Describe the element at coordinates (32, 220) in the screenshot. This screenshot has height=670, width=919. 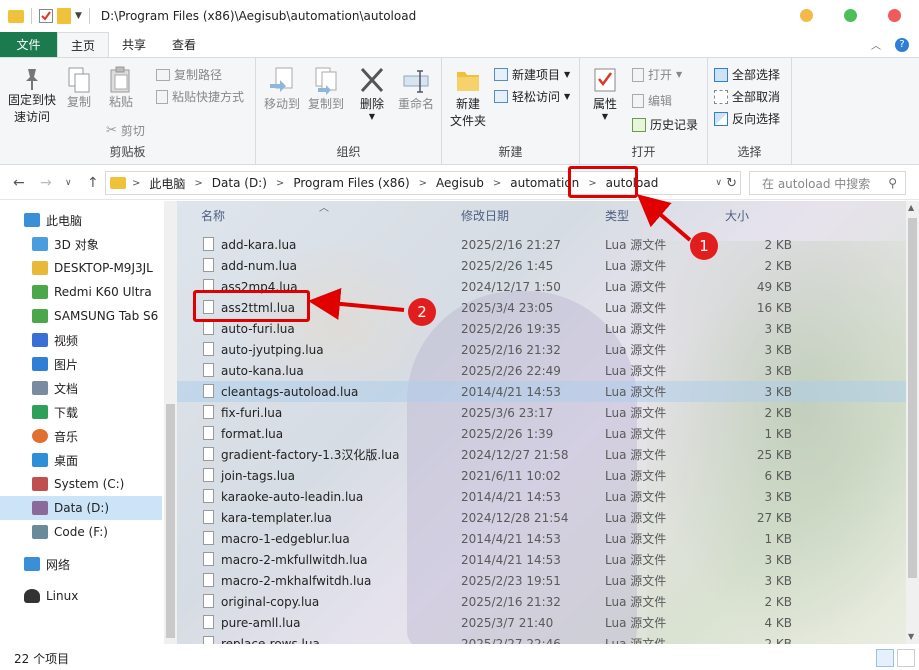
I see `computer-icon` at that location.